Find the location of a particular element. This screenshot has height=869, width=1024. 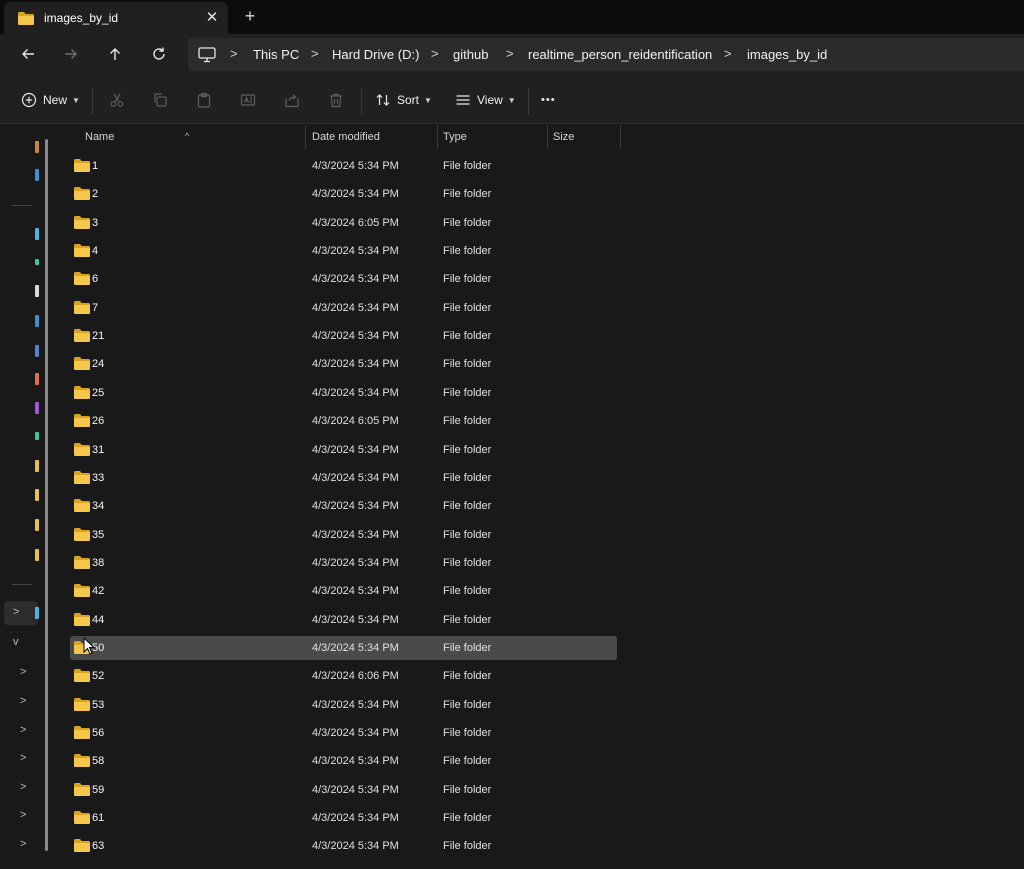

breadcrumb-realtime-person-reidentification: realtime_person_reidentification is located at coordinates (620, 54).